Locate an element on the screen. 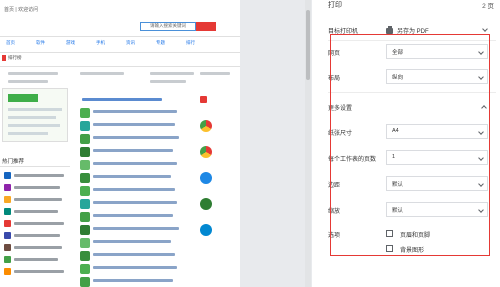  app-logo-icon is located at coordinates (206, 204).